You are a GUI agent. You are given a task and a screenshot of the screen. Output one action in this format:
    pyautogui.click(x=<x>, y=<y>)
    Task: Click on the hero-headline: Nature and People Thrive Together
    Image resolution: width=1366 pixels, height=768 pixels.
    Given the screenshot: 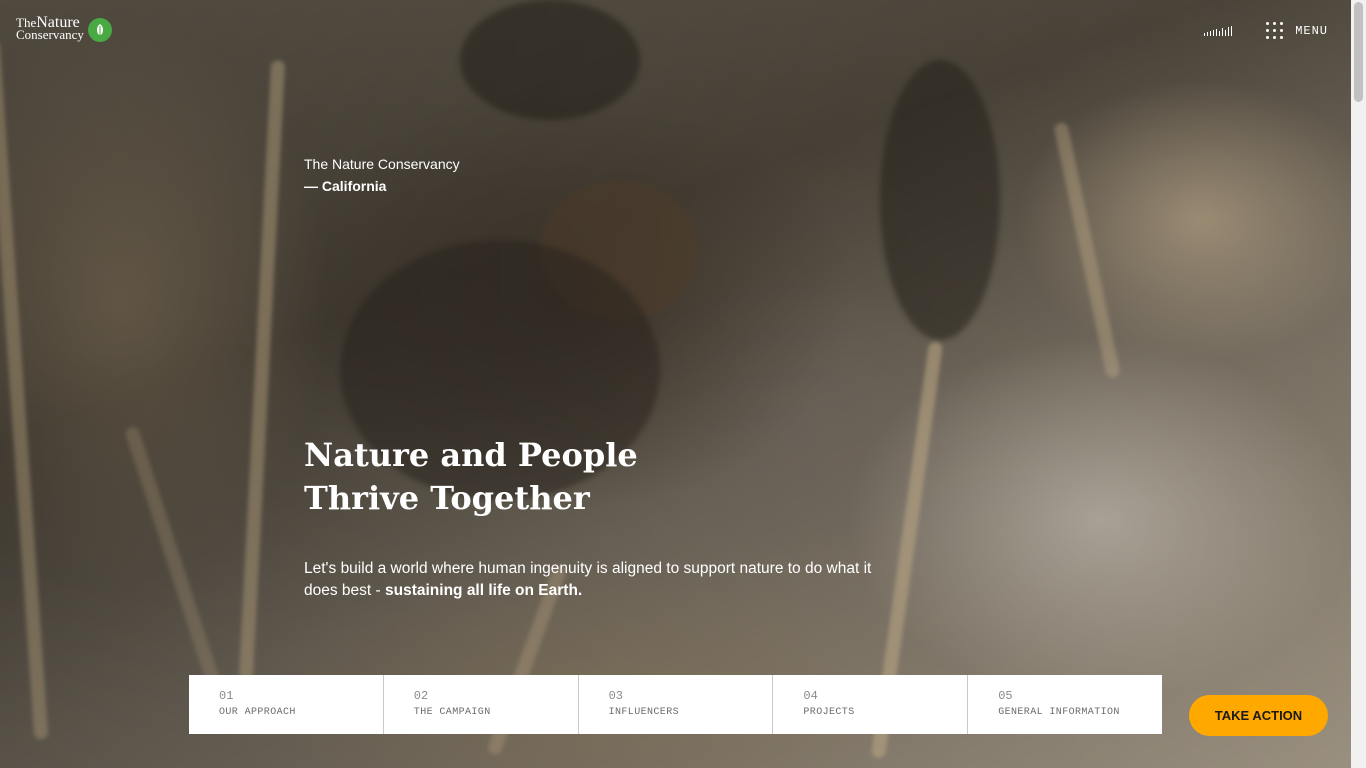 What is the action you would take?
    pyautogui.click(x=514, y=477)
    